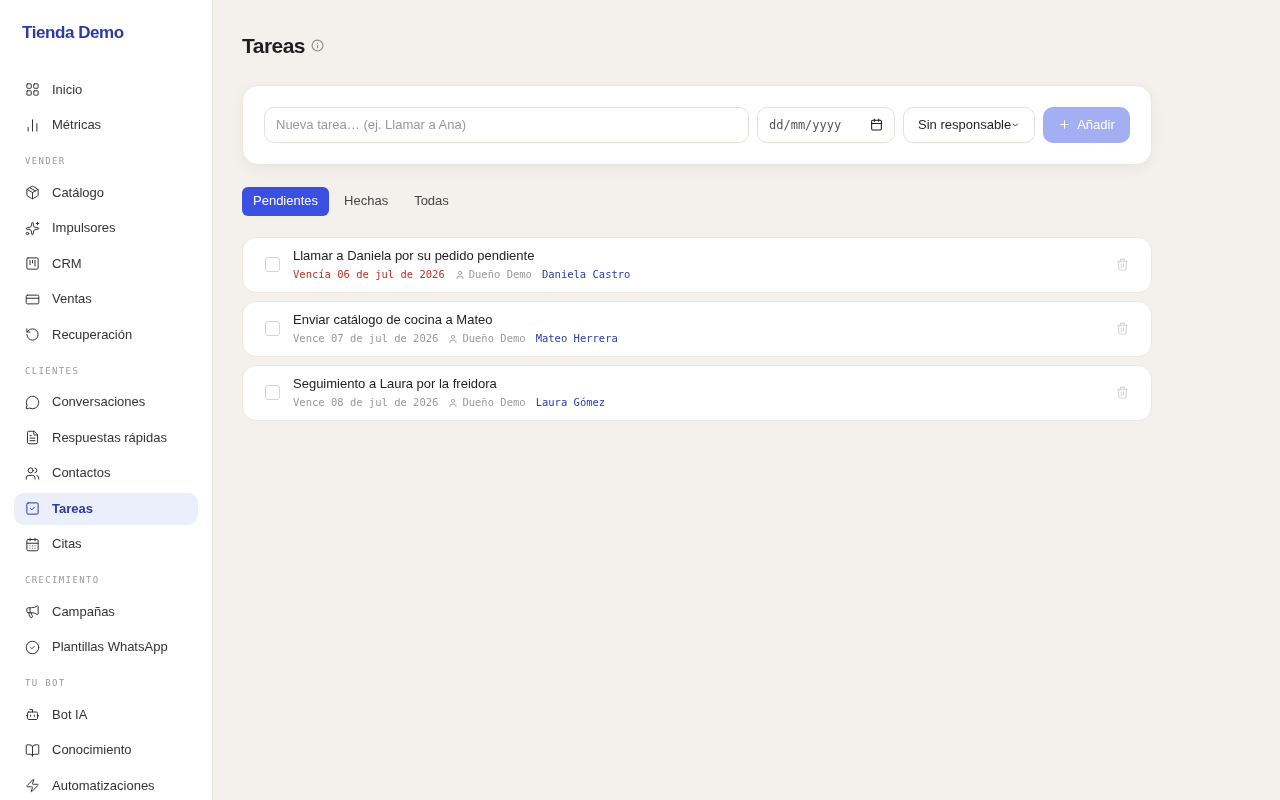 The image size is (1280, 800). What do you see at coordinates (32, 125) in the screenshot?
I see `bar-chart-icon` at bounding box center [32, 125].